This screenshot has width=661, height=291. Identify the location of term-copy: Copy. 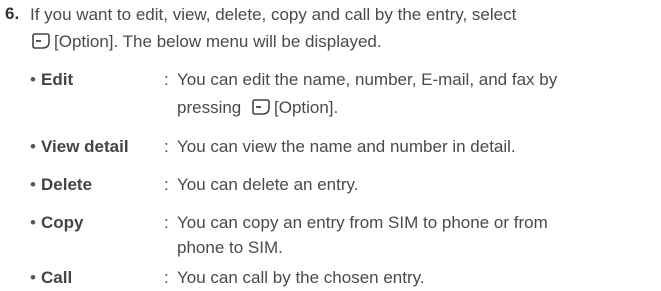
(62, 222).